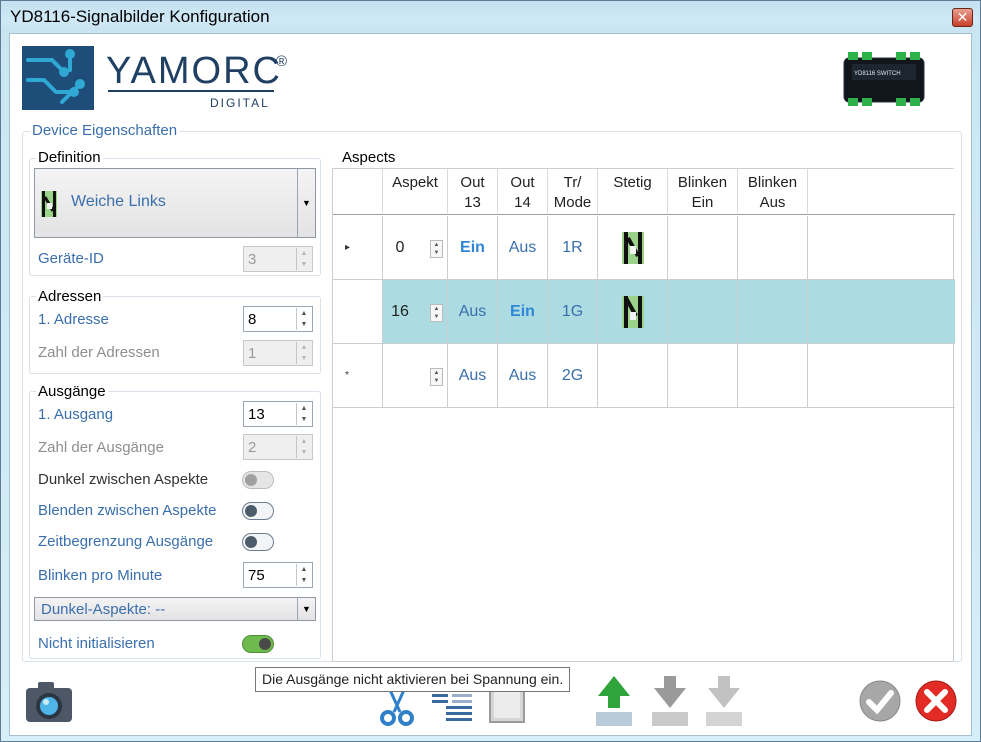 The image size is (981, 742). I want to click on dunkel-aspekte-selected: Dunkel-Aspekte: --, so click(103, 609).